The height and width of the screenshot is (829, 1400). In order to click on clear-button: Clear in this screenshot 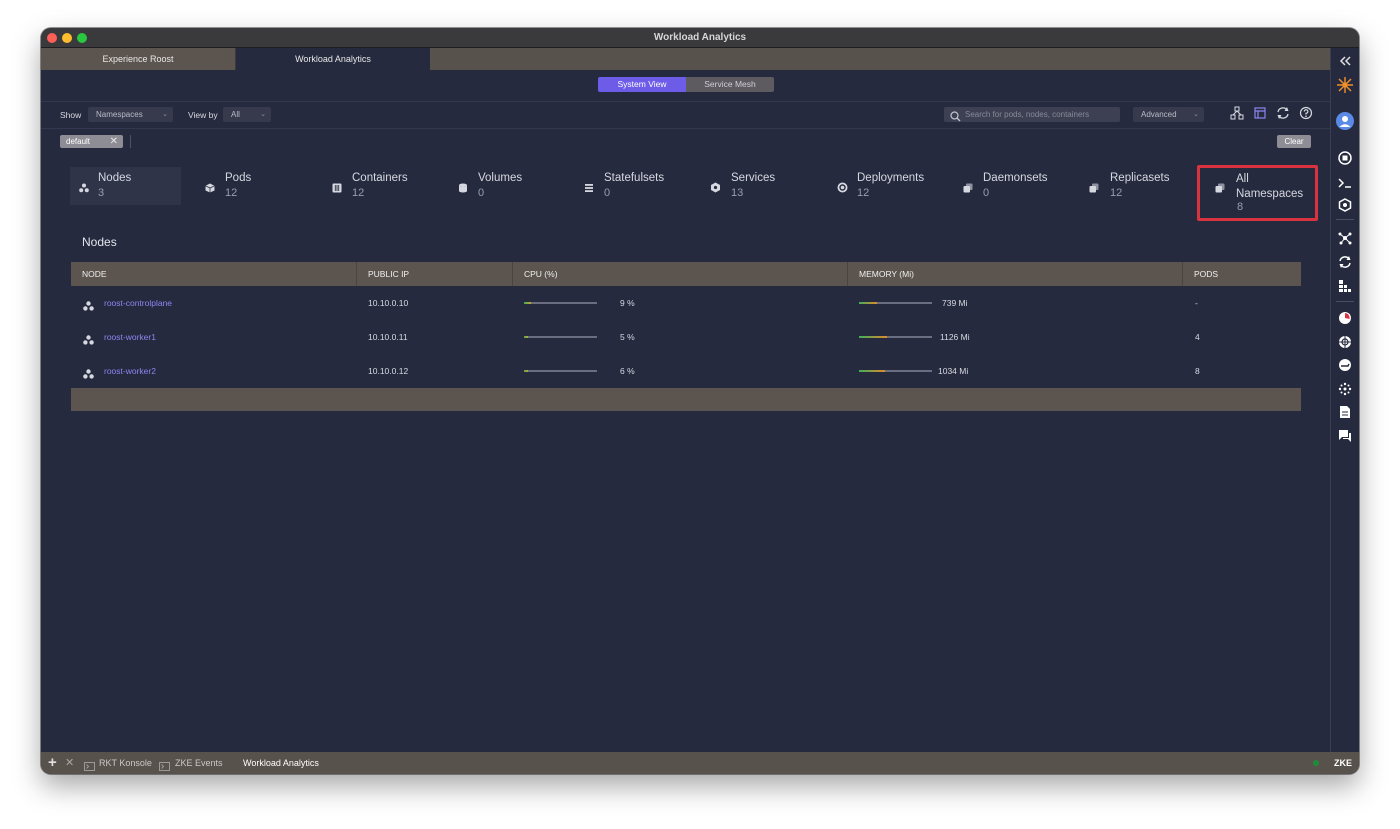, I will do `click(1294, 141)`.